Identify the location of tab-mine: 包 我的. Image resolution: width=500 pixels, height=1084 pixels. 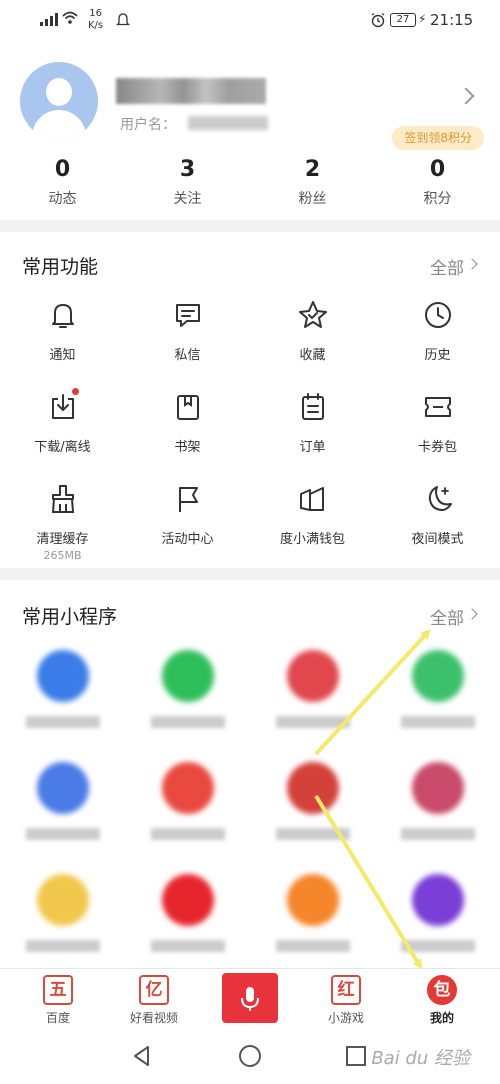
(442, 1000).